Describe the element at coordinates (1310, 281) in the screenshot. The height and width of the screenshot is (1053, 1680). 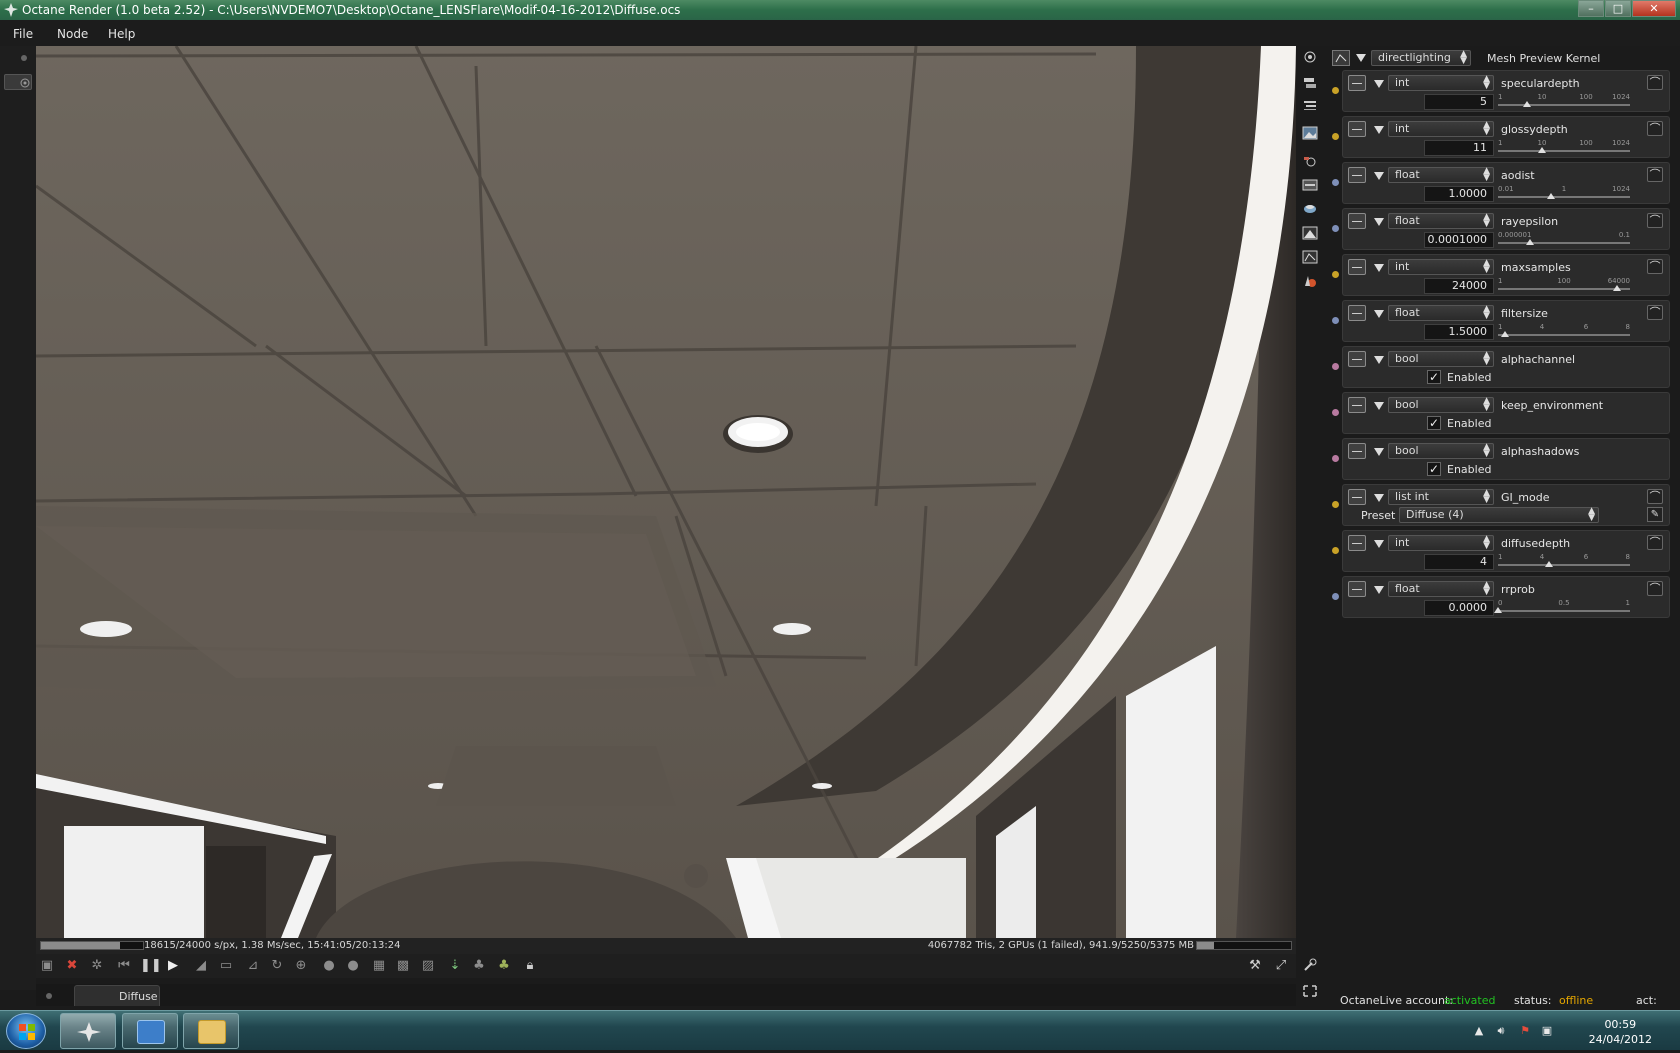
I see `material-icon` at that location.